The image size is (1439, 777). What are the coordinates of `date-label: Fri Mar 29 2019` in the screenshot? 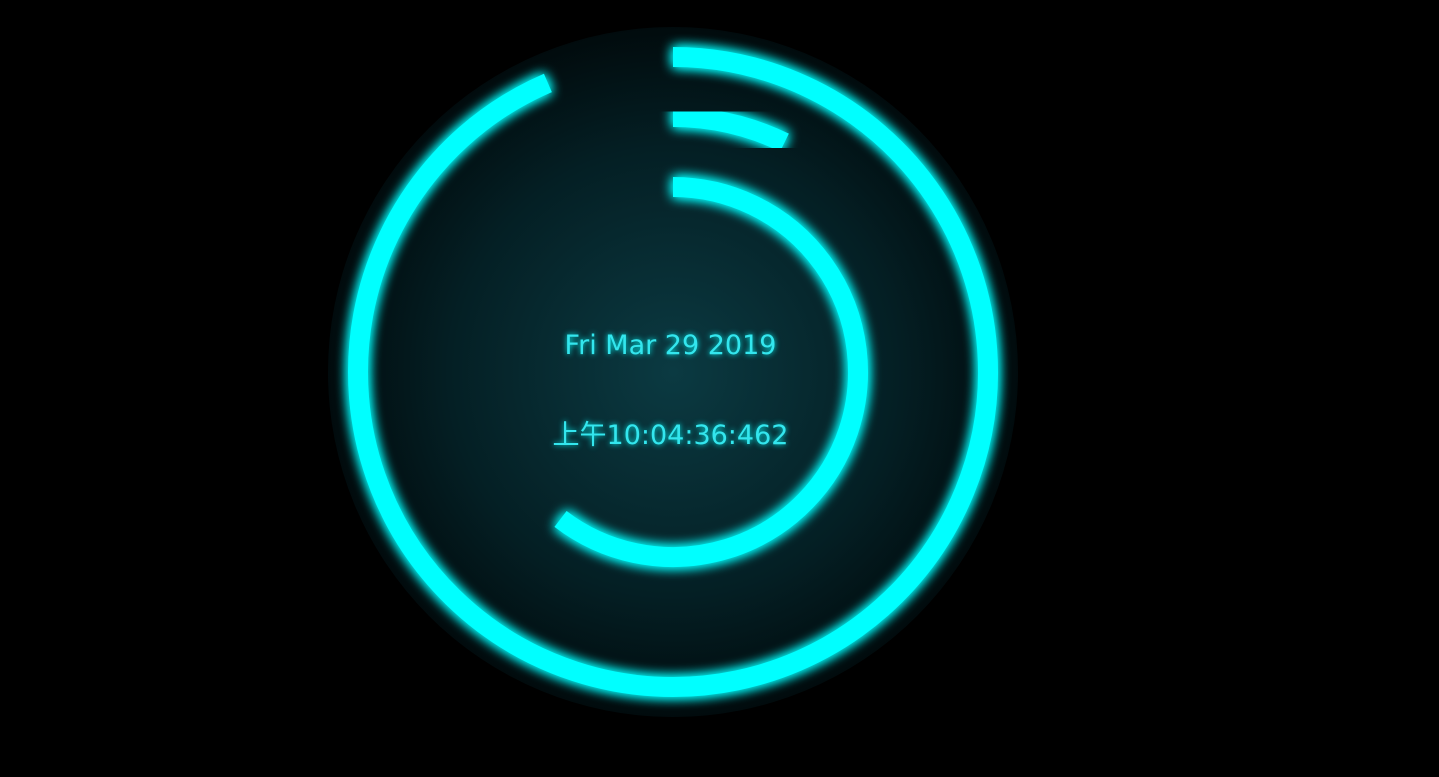 It's located at (670, 345).